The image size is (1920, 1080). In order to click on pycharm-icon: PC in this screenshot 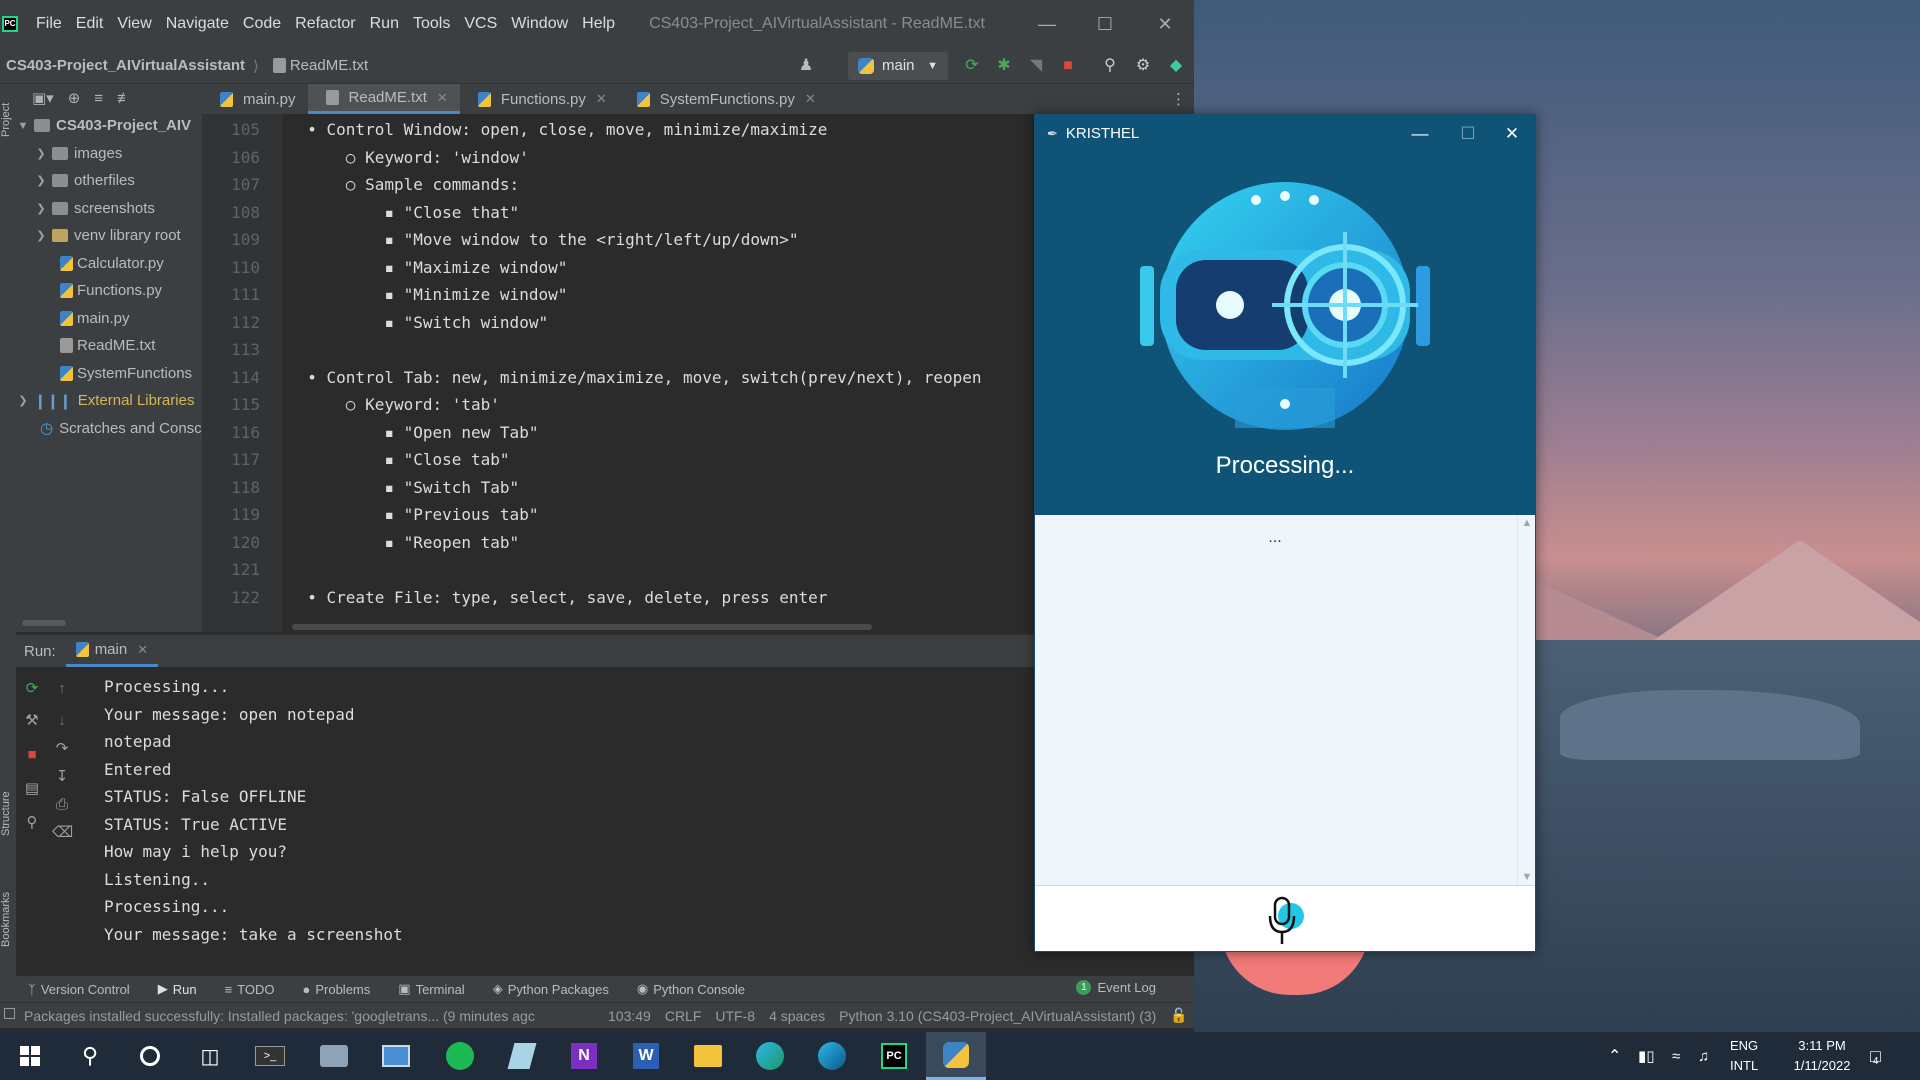, I will do `click(894, 1056)`.